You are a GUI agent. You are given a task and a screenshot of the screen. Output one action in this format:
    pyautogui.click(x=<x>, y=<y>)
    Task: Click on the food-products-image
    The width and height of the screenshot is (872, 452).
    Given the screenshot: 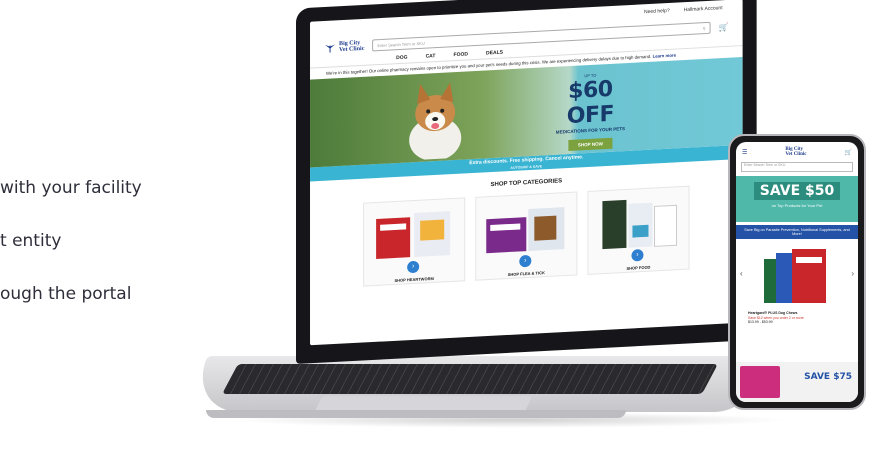 What is the action you would take?
    pyautogui.click(x=640, y=224)
    